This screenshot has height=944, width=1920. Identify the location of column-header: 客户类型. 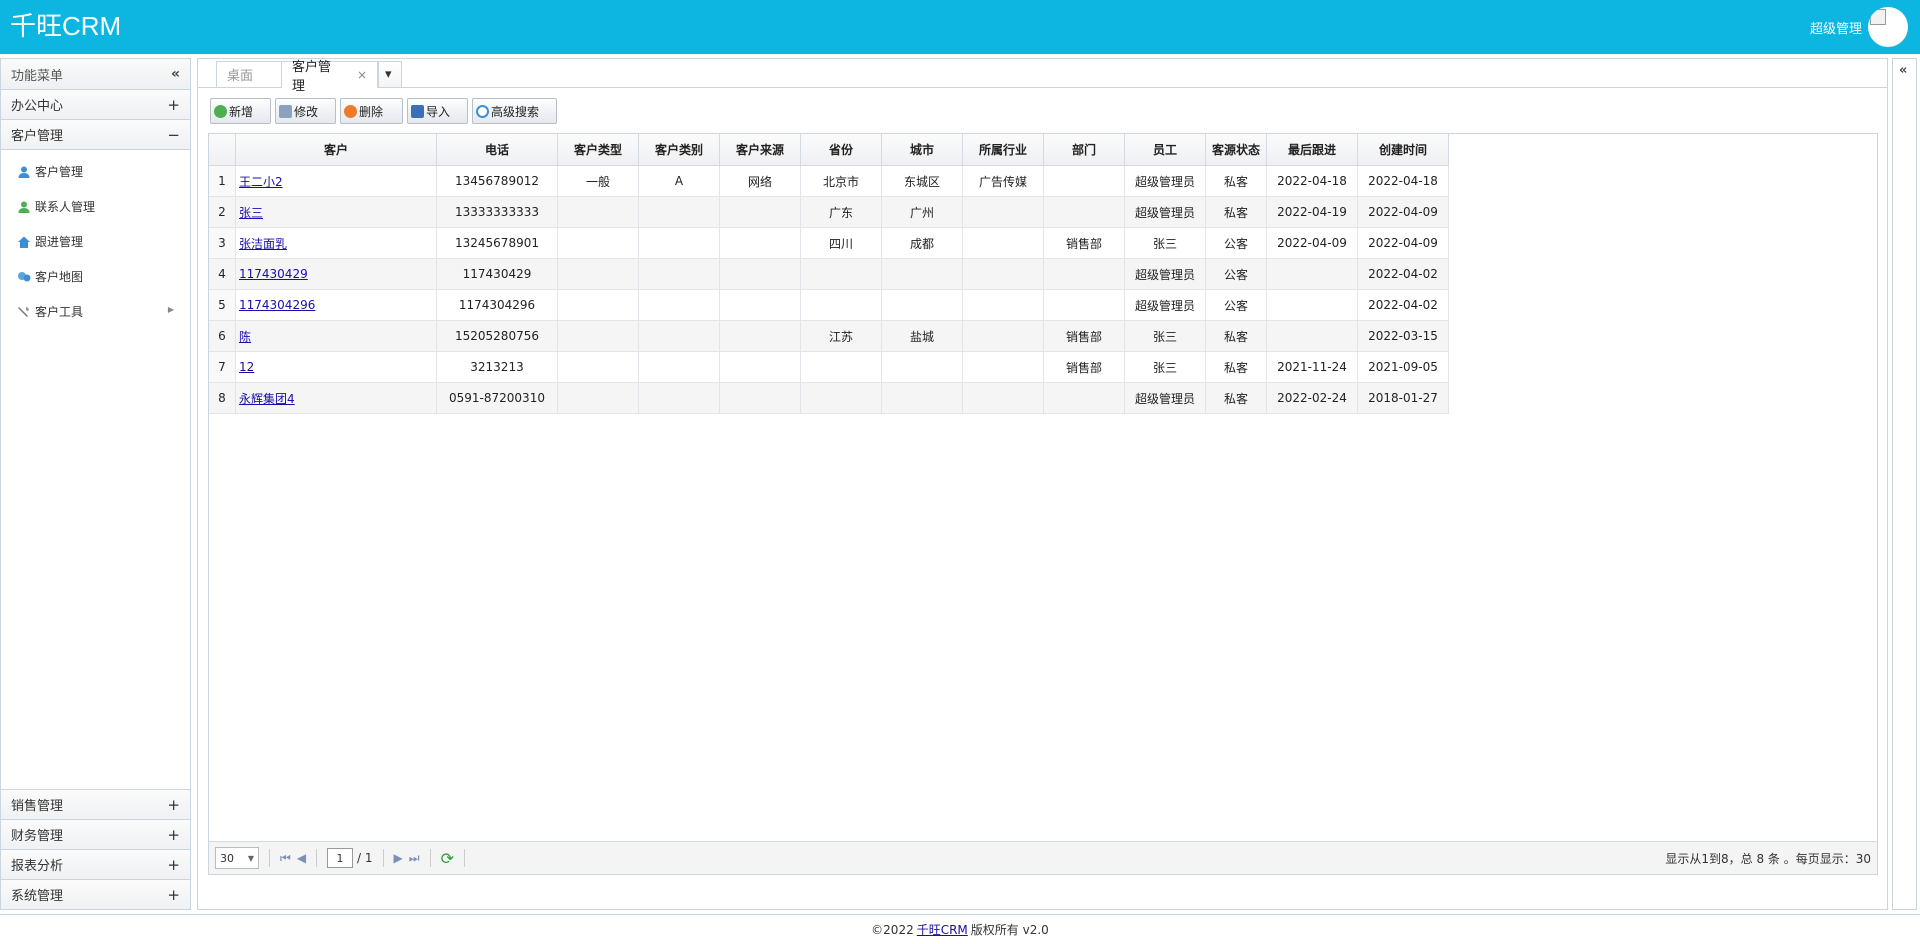
(598, 150).